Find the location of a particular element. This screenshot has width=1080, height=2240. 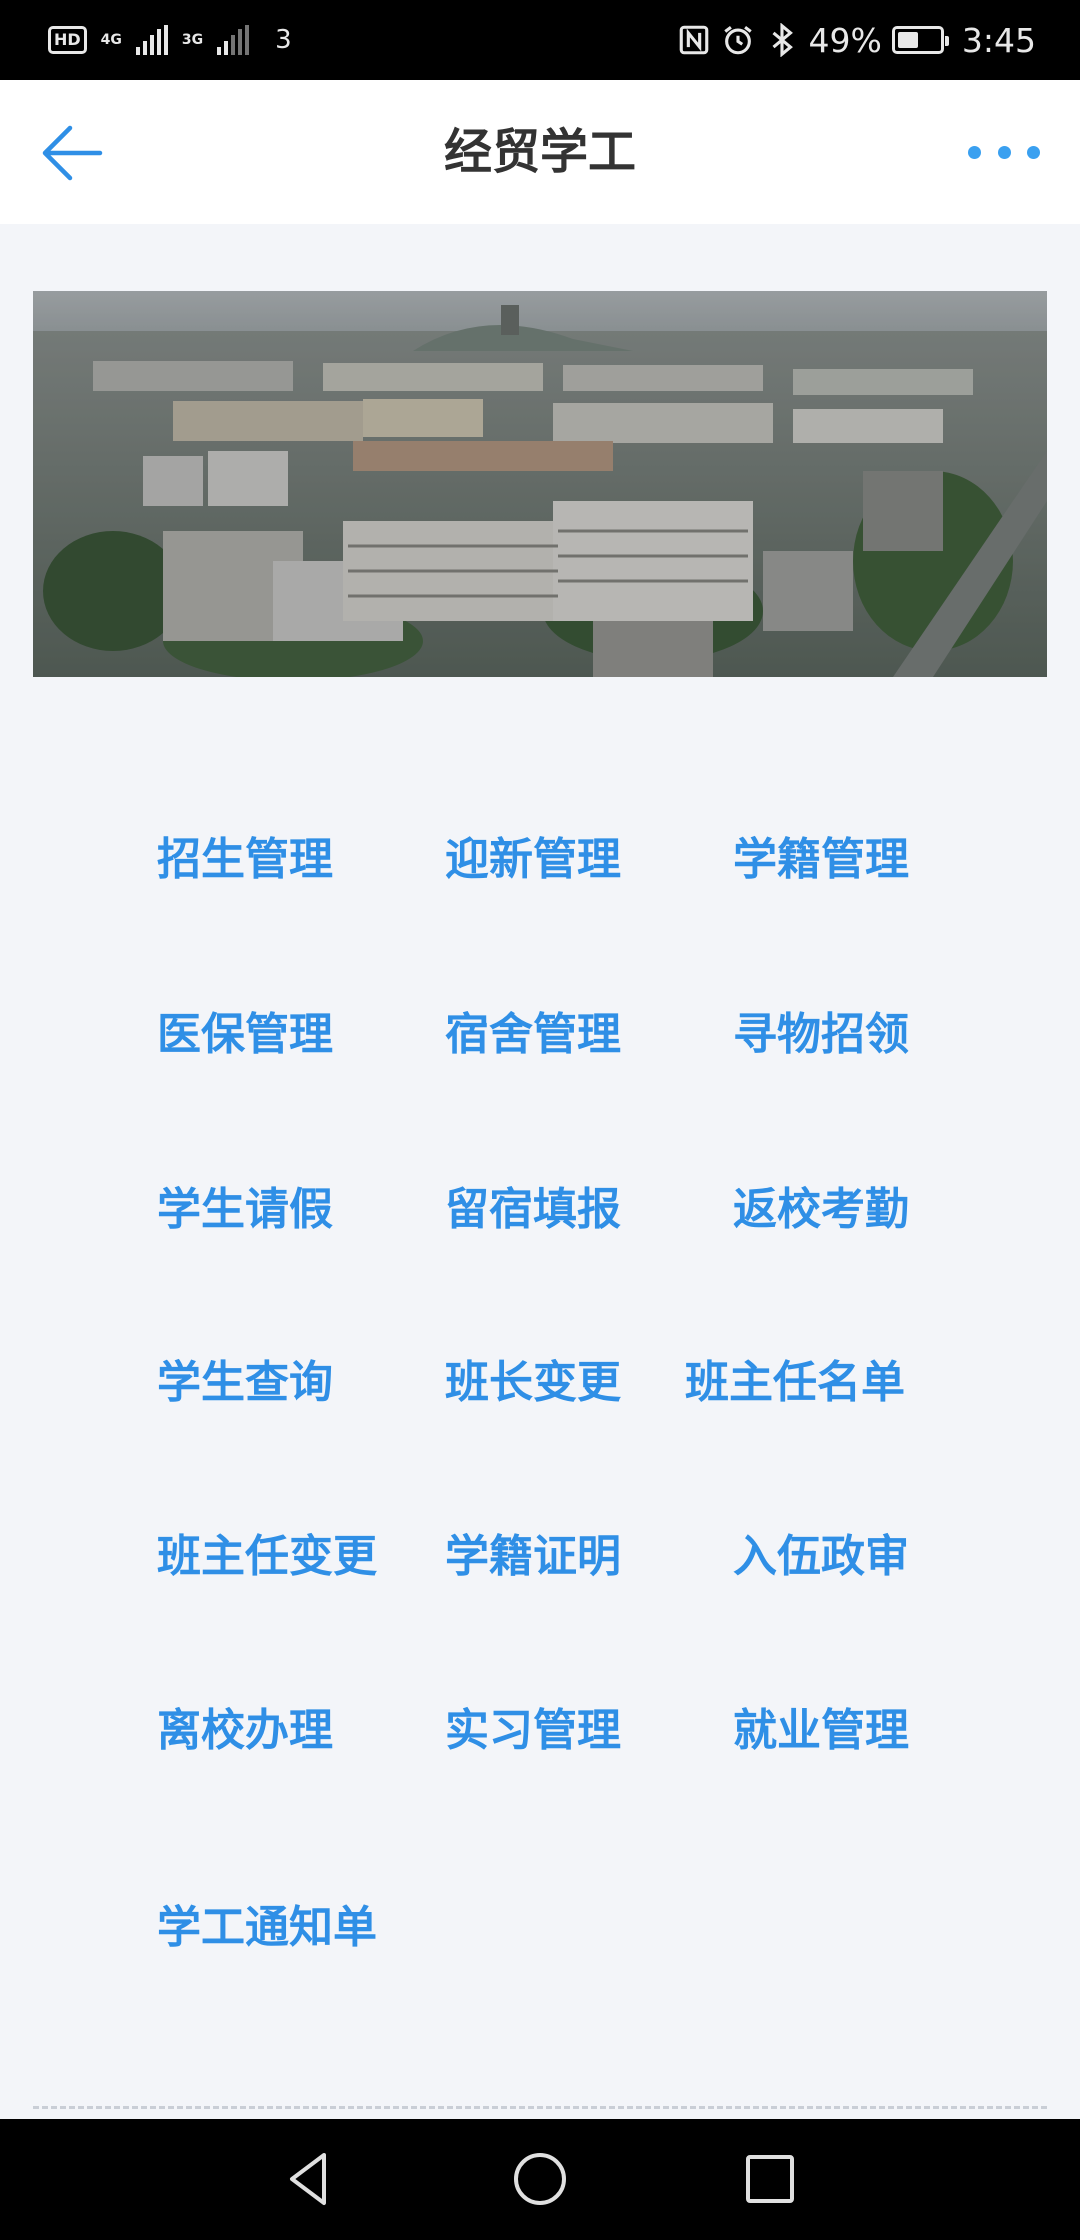

app-header: 经贸学工 is located at coordinates (540, 152).